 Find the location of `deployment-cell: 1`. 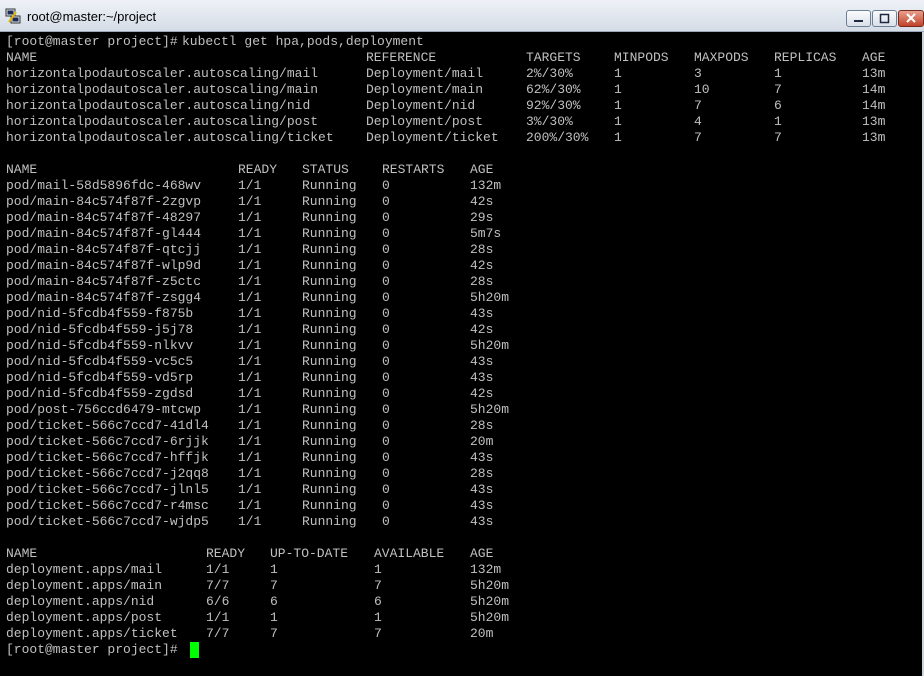

deployment-cell: 1 is located at coordinates (378, 617).